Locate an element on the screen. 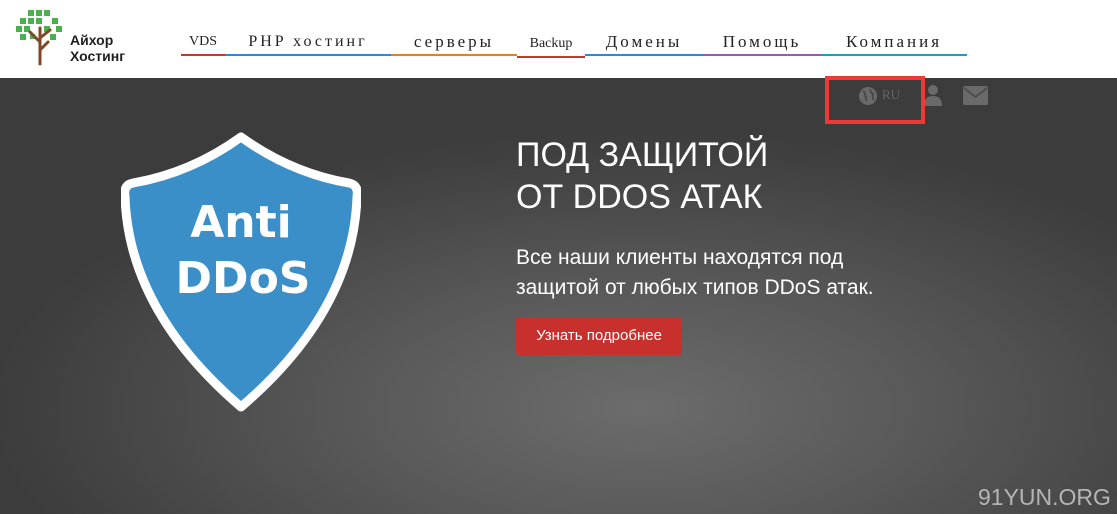  headline-line-1: ПОД ЗАЩИТОЙ is located at coordinates (642, 155).